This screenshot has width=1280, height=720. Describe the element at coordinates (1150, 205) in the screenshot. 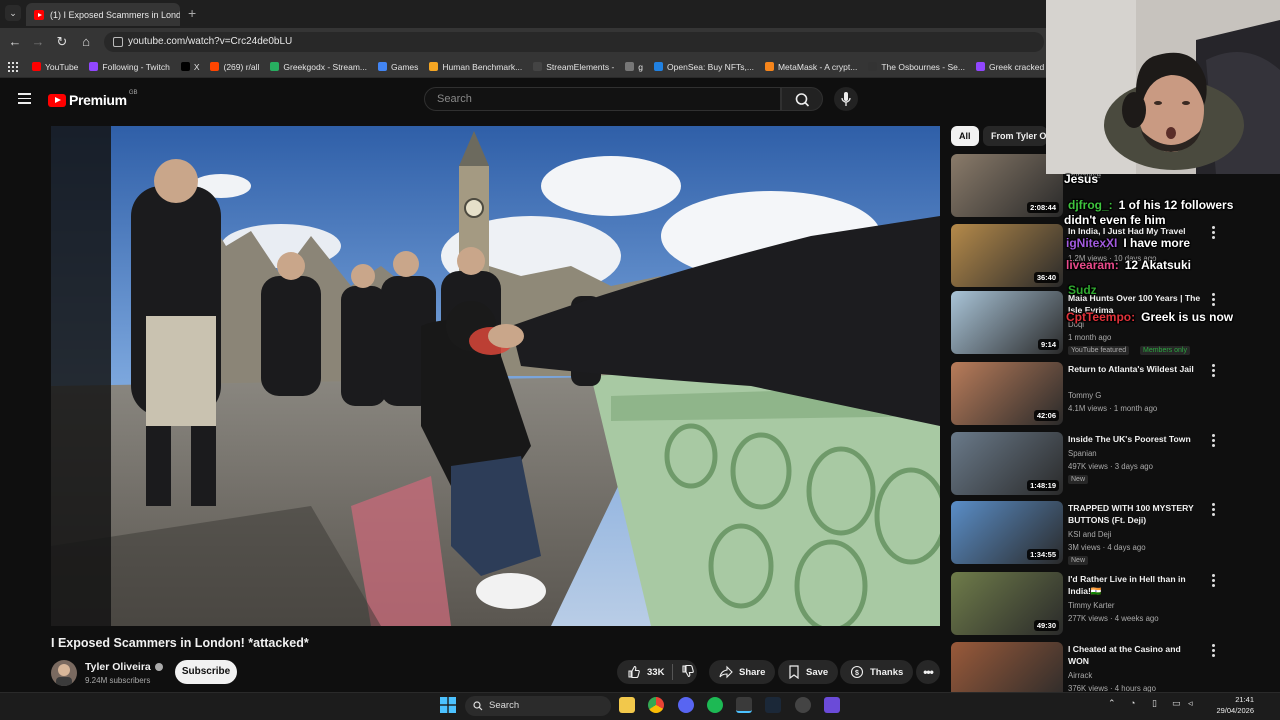

I see `chat-message: djfrog_: 1 of his 12 followers` at that location.